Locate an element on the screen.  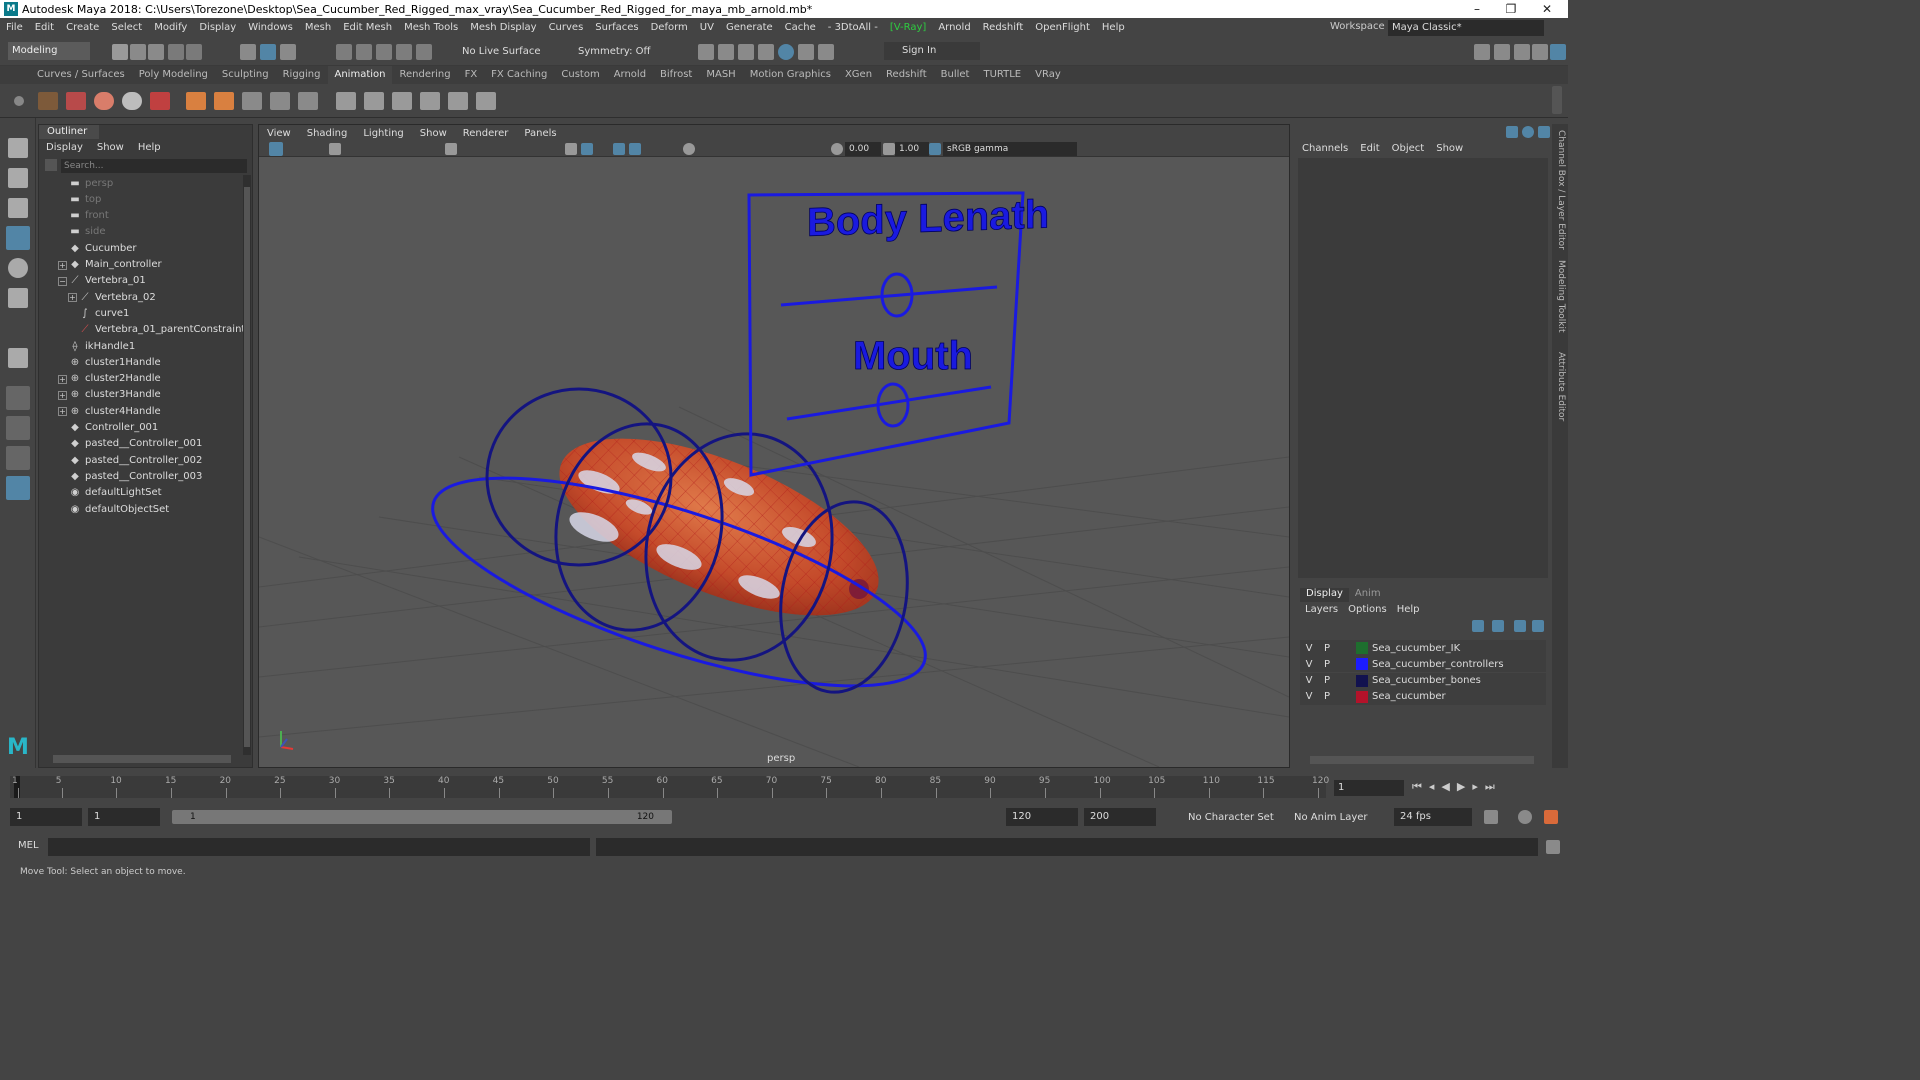
symmetry-dropdown: Symmetry: Off is located at coordinates (614, 51).